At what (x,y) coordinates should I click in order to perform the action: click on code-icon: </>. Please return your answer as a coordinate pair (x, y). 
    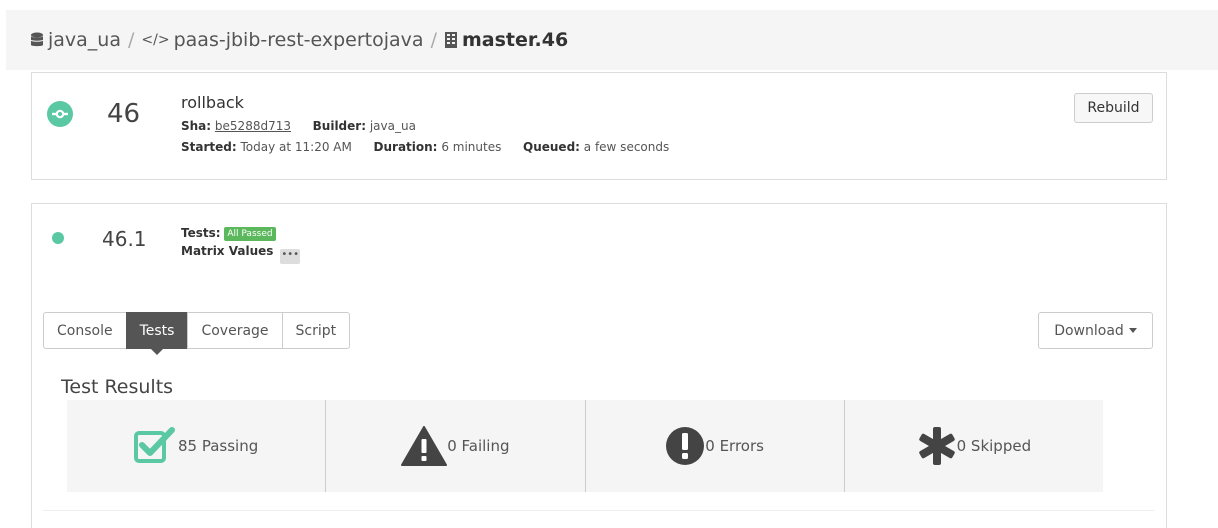
    Looking at the image, I should click on (155, 40).